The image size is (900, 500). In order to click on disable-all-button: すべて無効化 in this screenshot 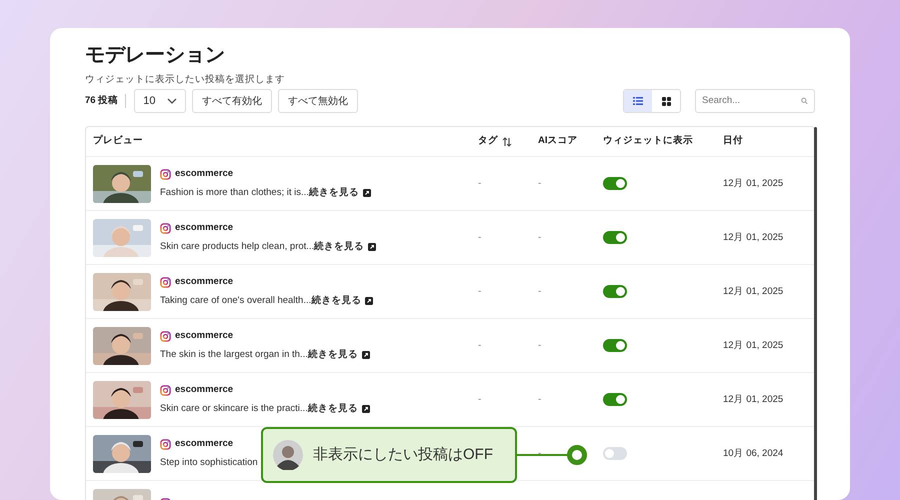, I will do `click(318, 101)`.